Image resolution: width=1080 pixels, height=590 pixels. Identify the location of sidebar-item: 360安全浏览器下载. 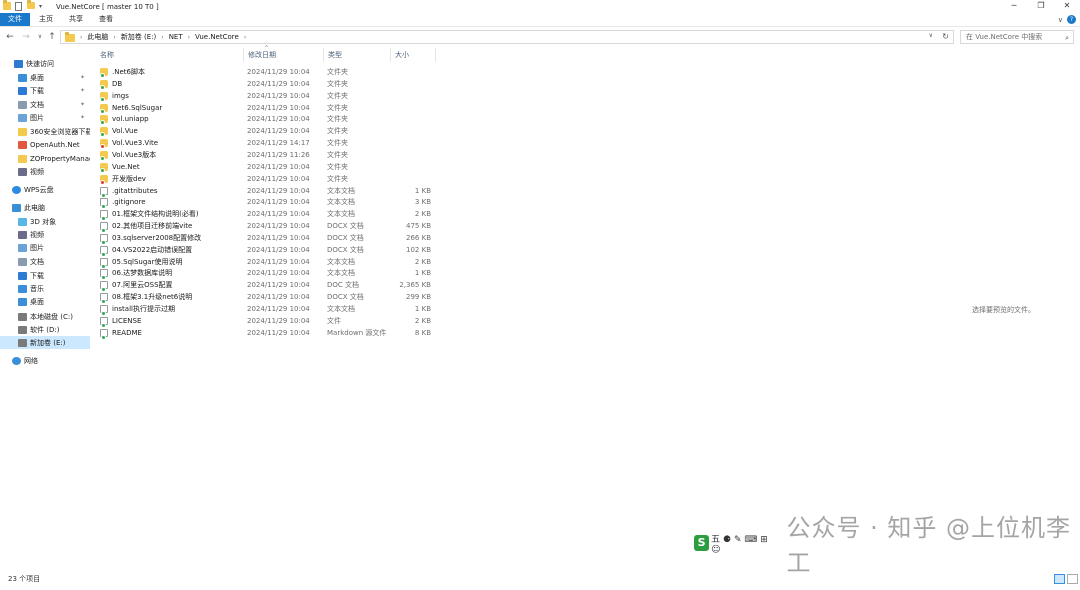
(45, 131).